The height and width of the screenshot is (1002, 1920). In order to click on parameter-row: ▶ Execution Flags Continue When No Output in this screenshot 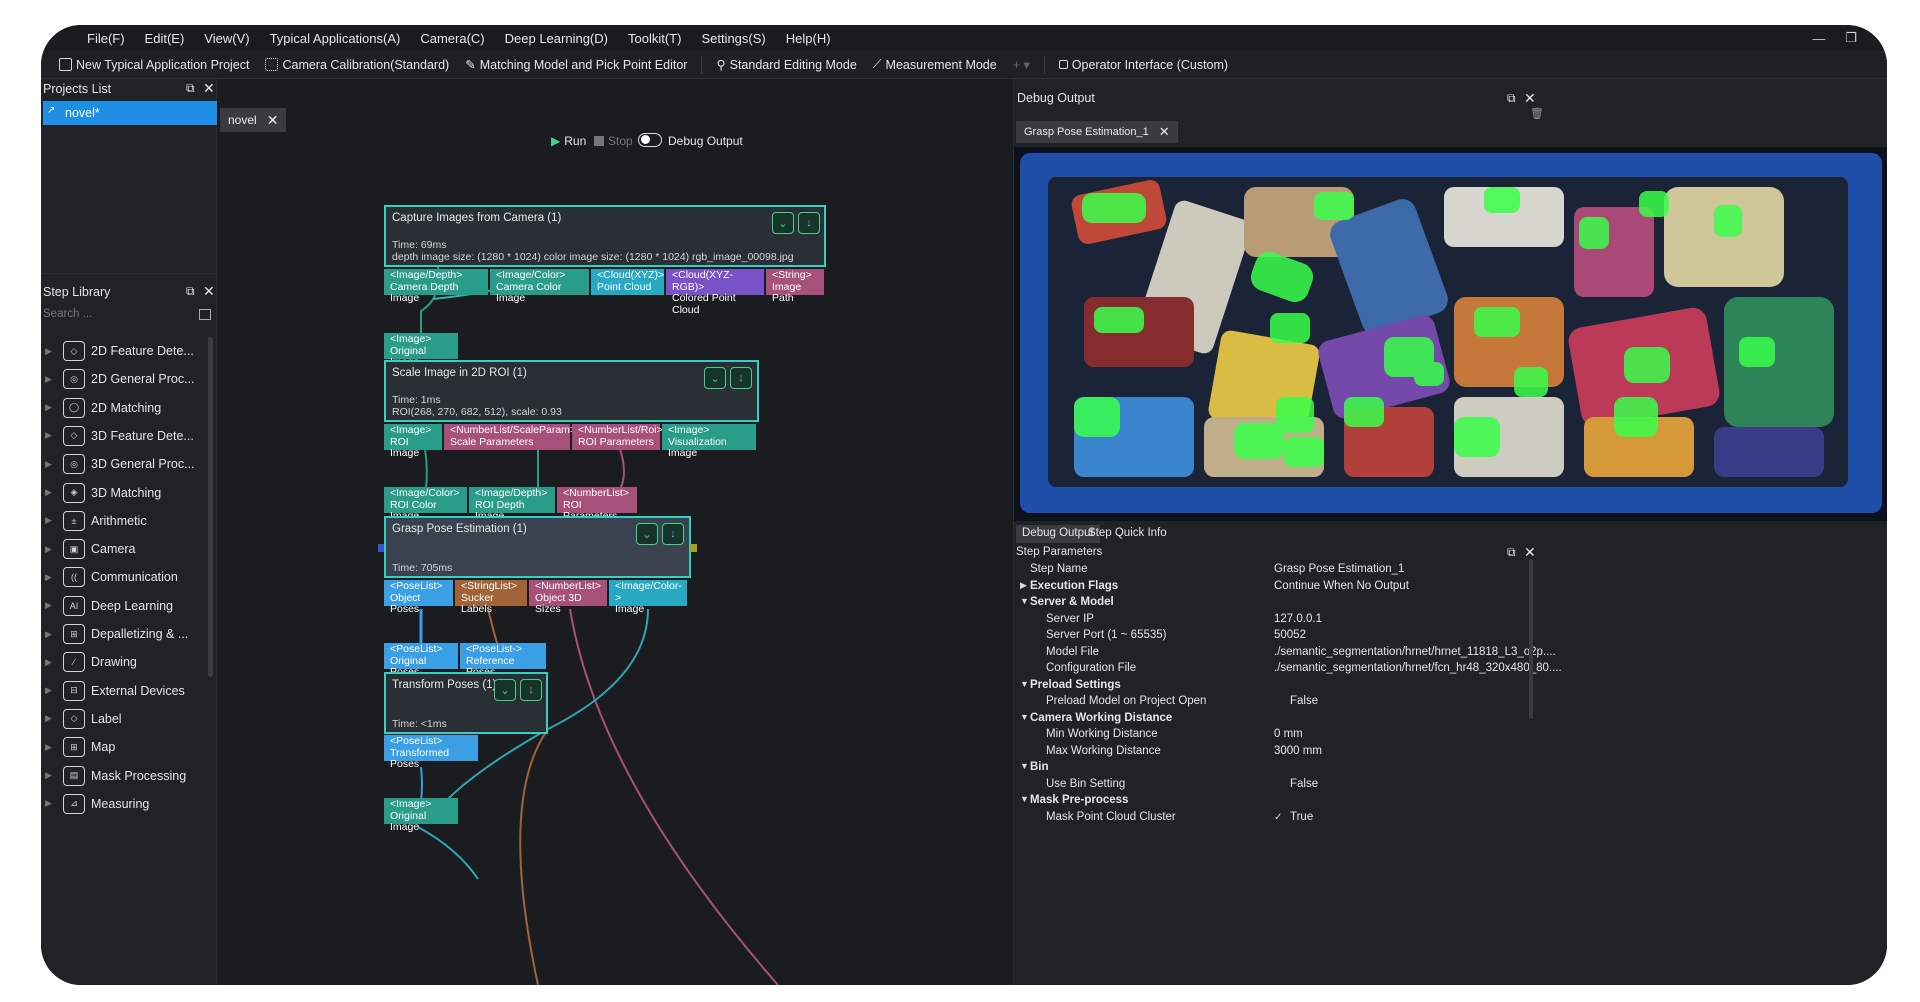, I will do `click(1450, 588)`.